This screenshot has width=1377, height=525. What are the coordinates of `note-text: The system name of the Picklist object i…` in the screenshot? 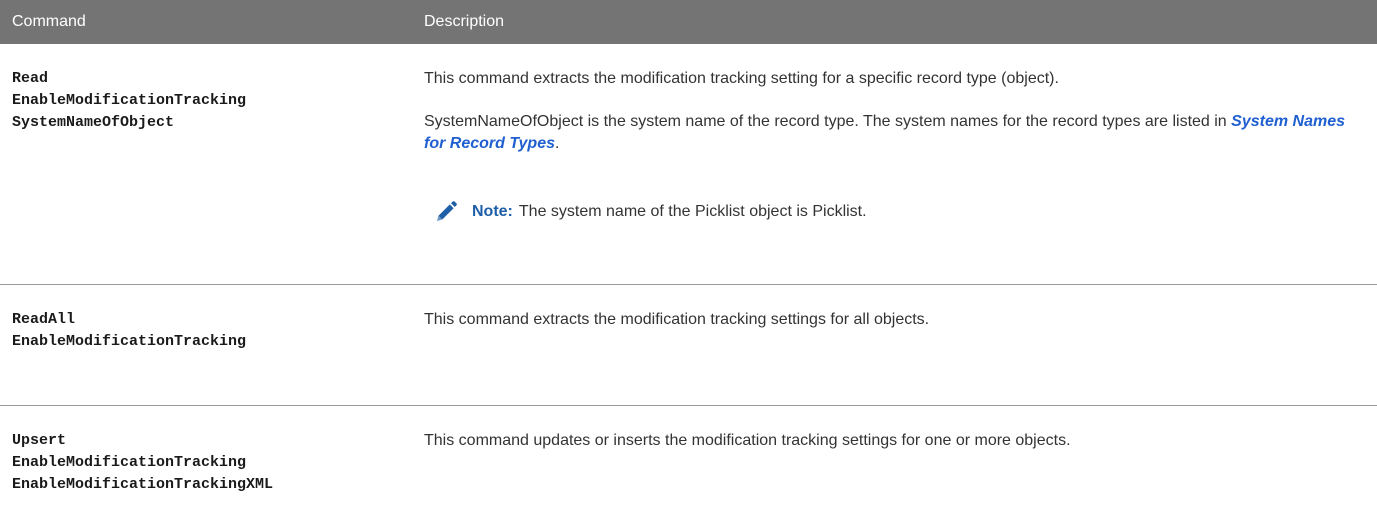 It's located at (692, 211).